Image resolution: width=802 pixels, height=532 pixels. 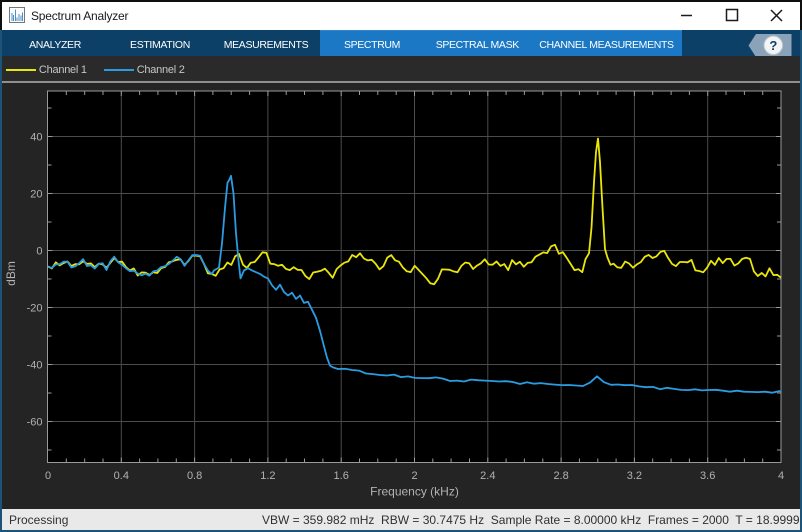 I want to click on svg-text: 2.4, so click(x=487, y=476).